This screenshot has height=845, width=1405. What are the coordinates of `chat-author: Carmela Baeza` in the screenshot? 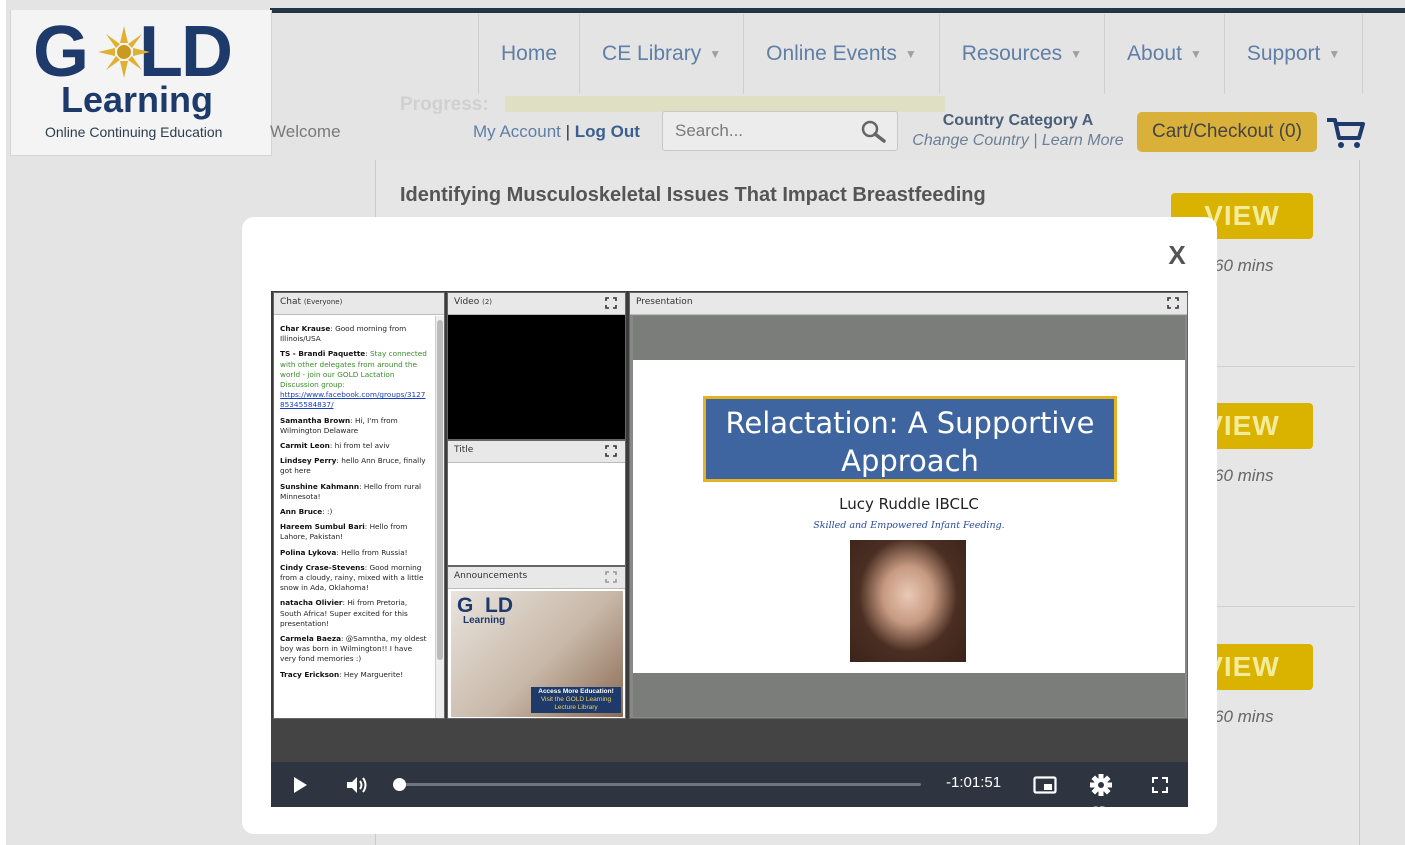 It's located at (311, 639).